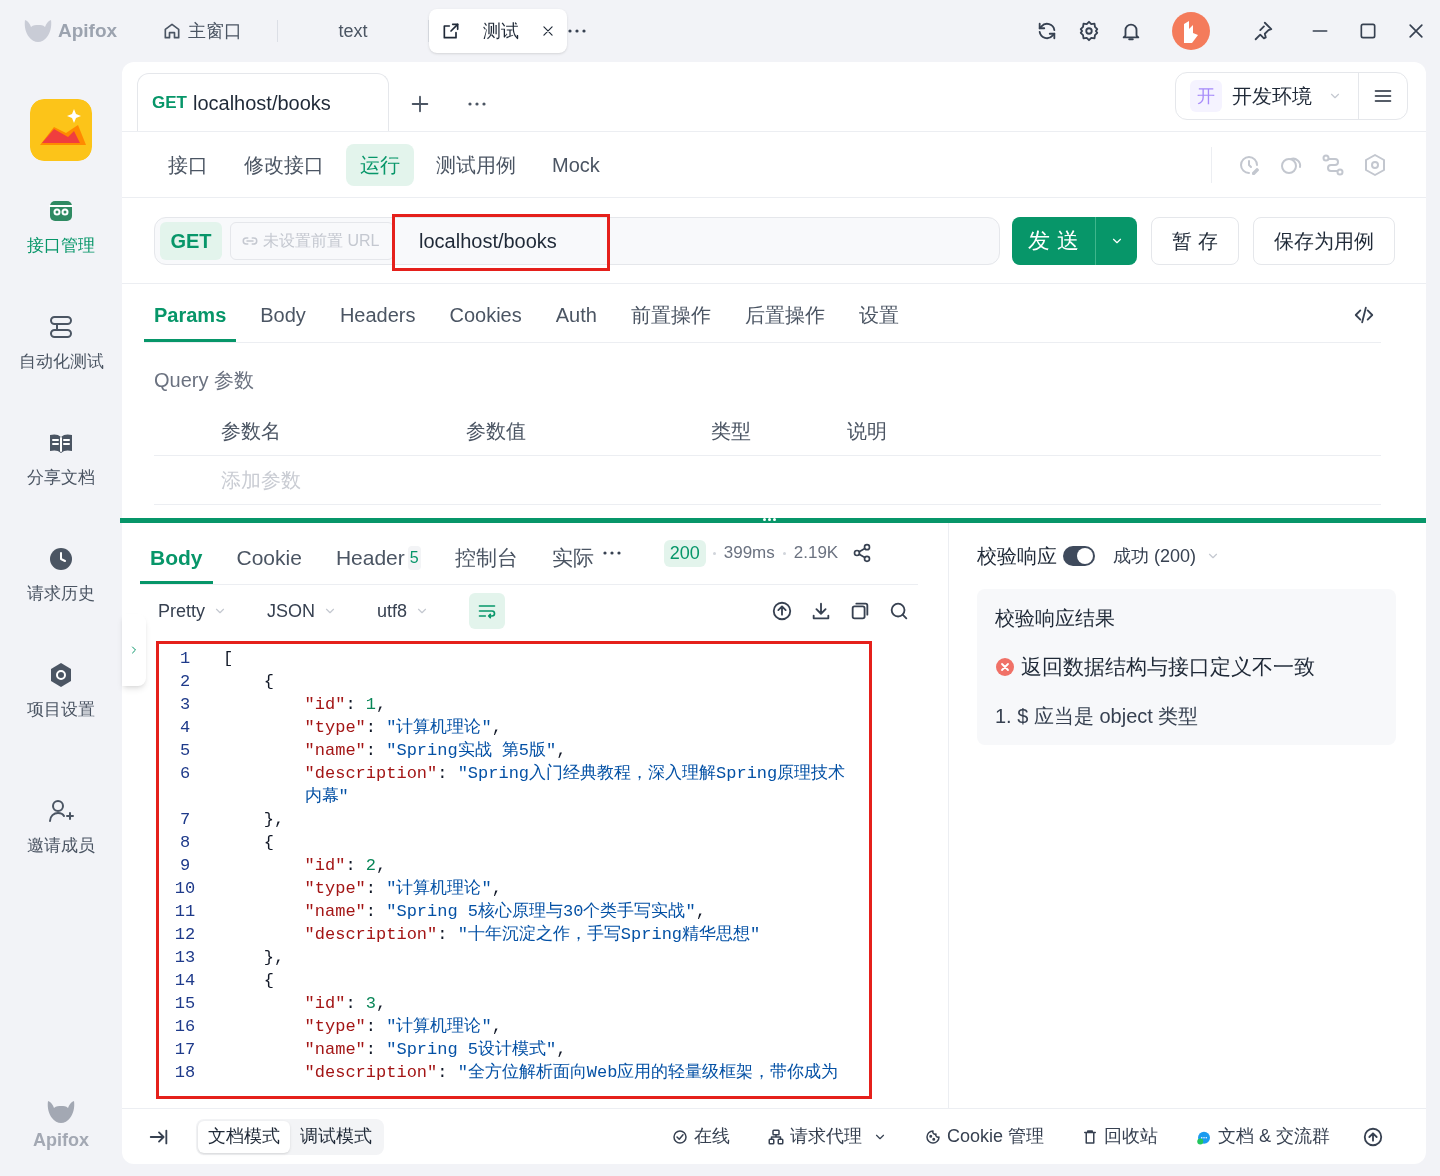  I want to click on pin-icon, so click(1263, 31).